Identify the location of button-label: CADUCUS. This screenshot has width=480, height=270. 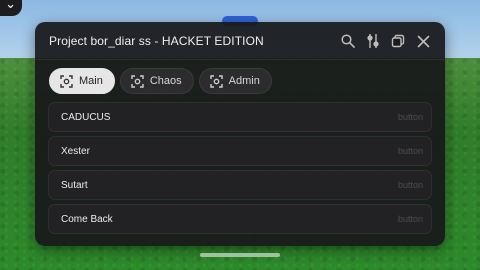
(86, 117).